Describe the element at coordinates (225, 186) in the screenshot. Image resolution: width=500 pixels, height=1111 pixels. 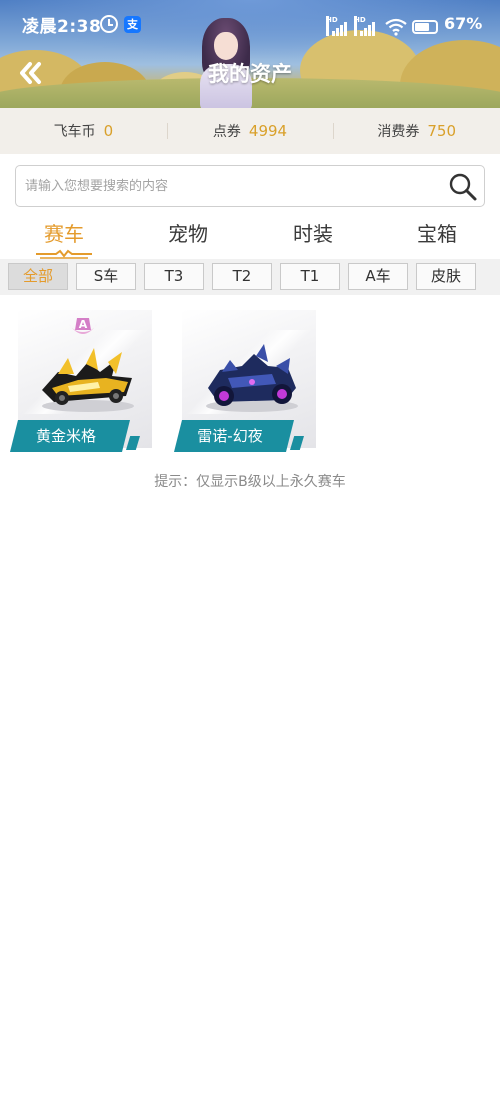
I see `search-input` at that location.